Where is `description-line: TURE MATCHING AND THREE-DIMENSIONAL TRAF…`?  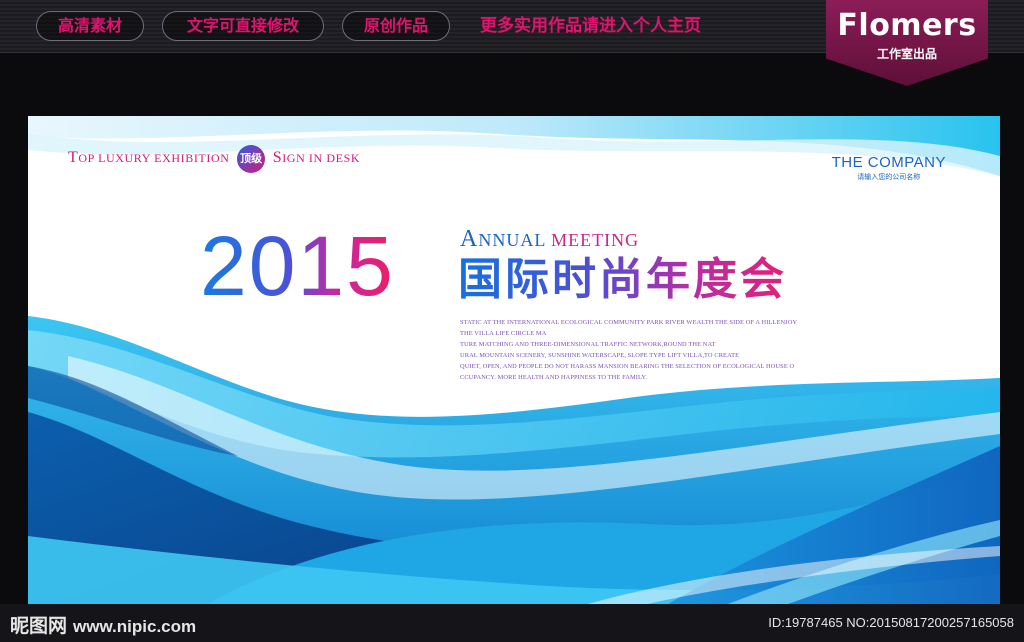 description-line: TURE MATCHING AND THREE-DIMENSIONAL TRAF… is located at coordinates (588, 344).